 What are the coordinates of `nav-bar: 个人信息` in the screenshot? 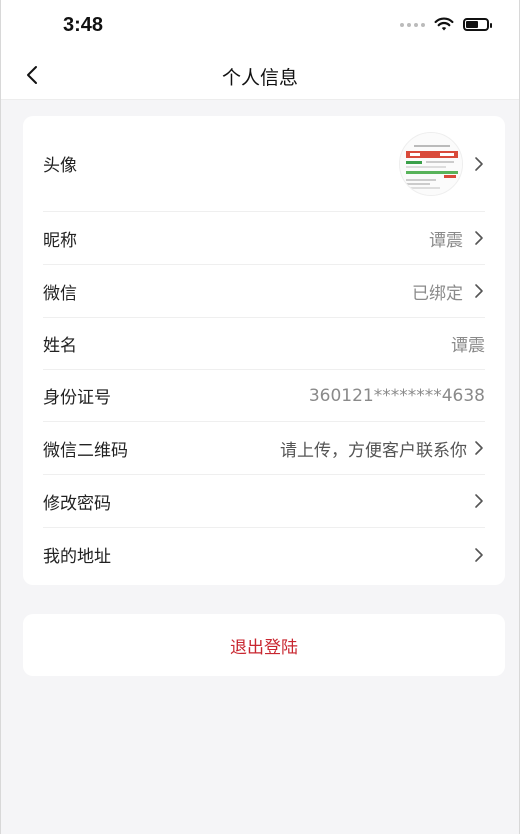 It's located at (260, 75).